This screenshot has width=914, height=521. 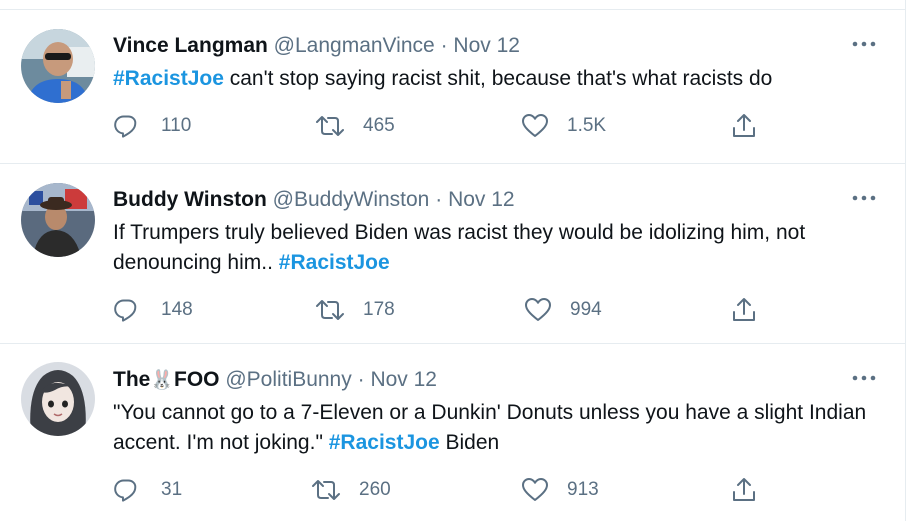 What do you see at coordinates (563, 126) in the screenshot?
I see `like-button: 1.5K` at bounding box center [563, 126].